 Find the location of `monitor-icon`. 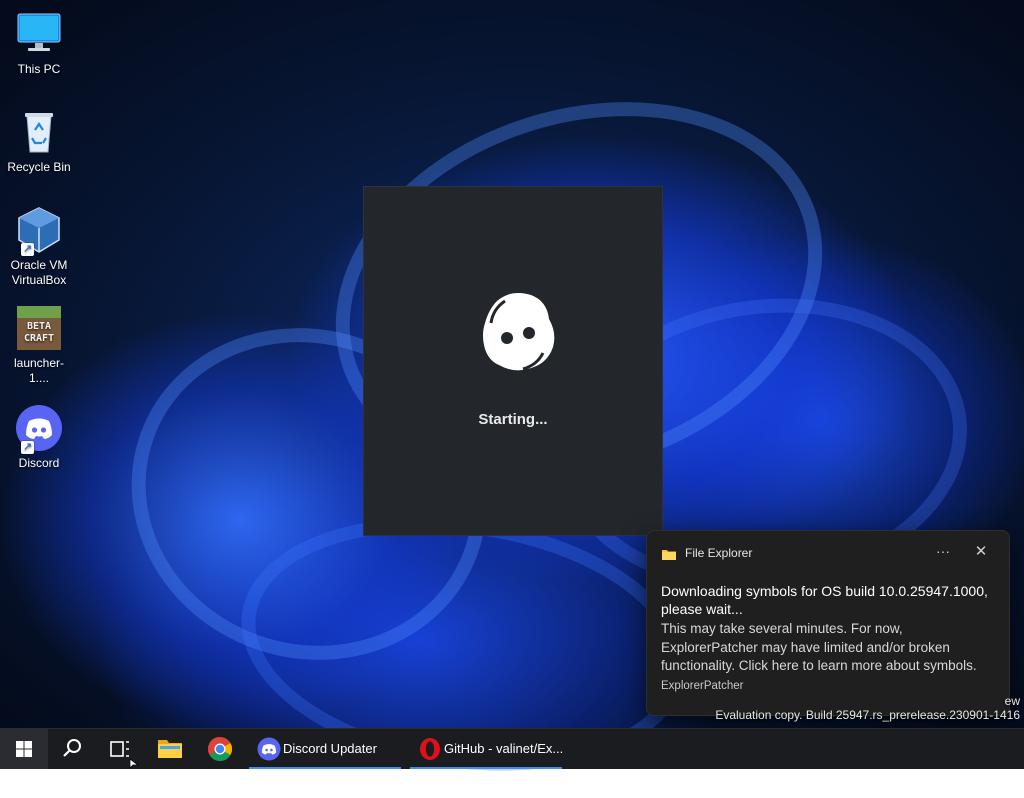

monitor-icon is located at coordinates (39, 34).